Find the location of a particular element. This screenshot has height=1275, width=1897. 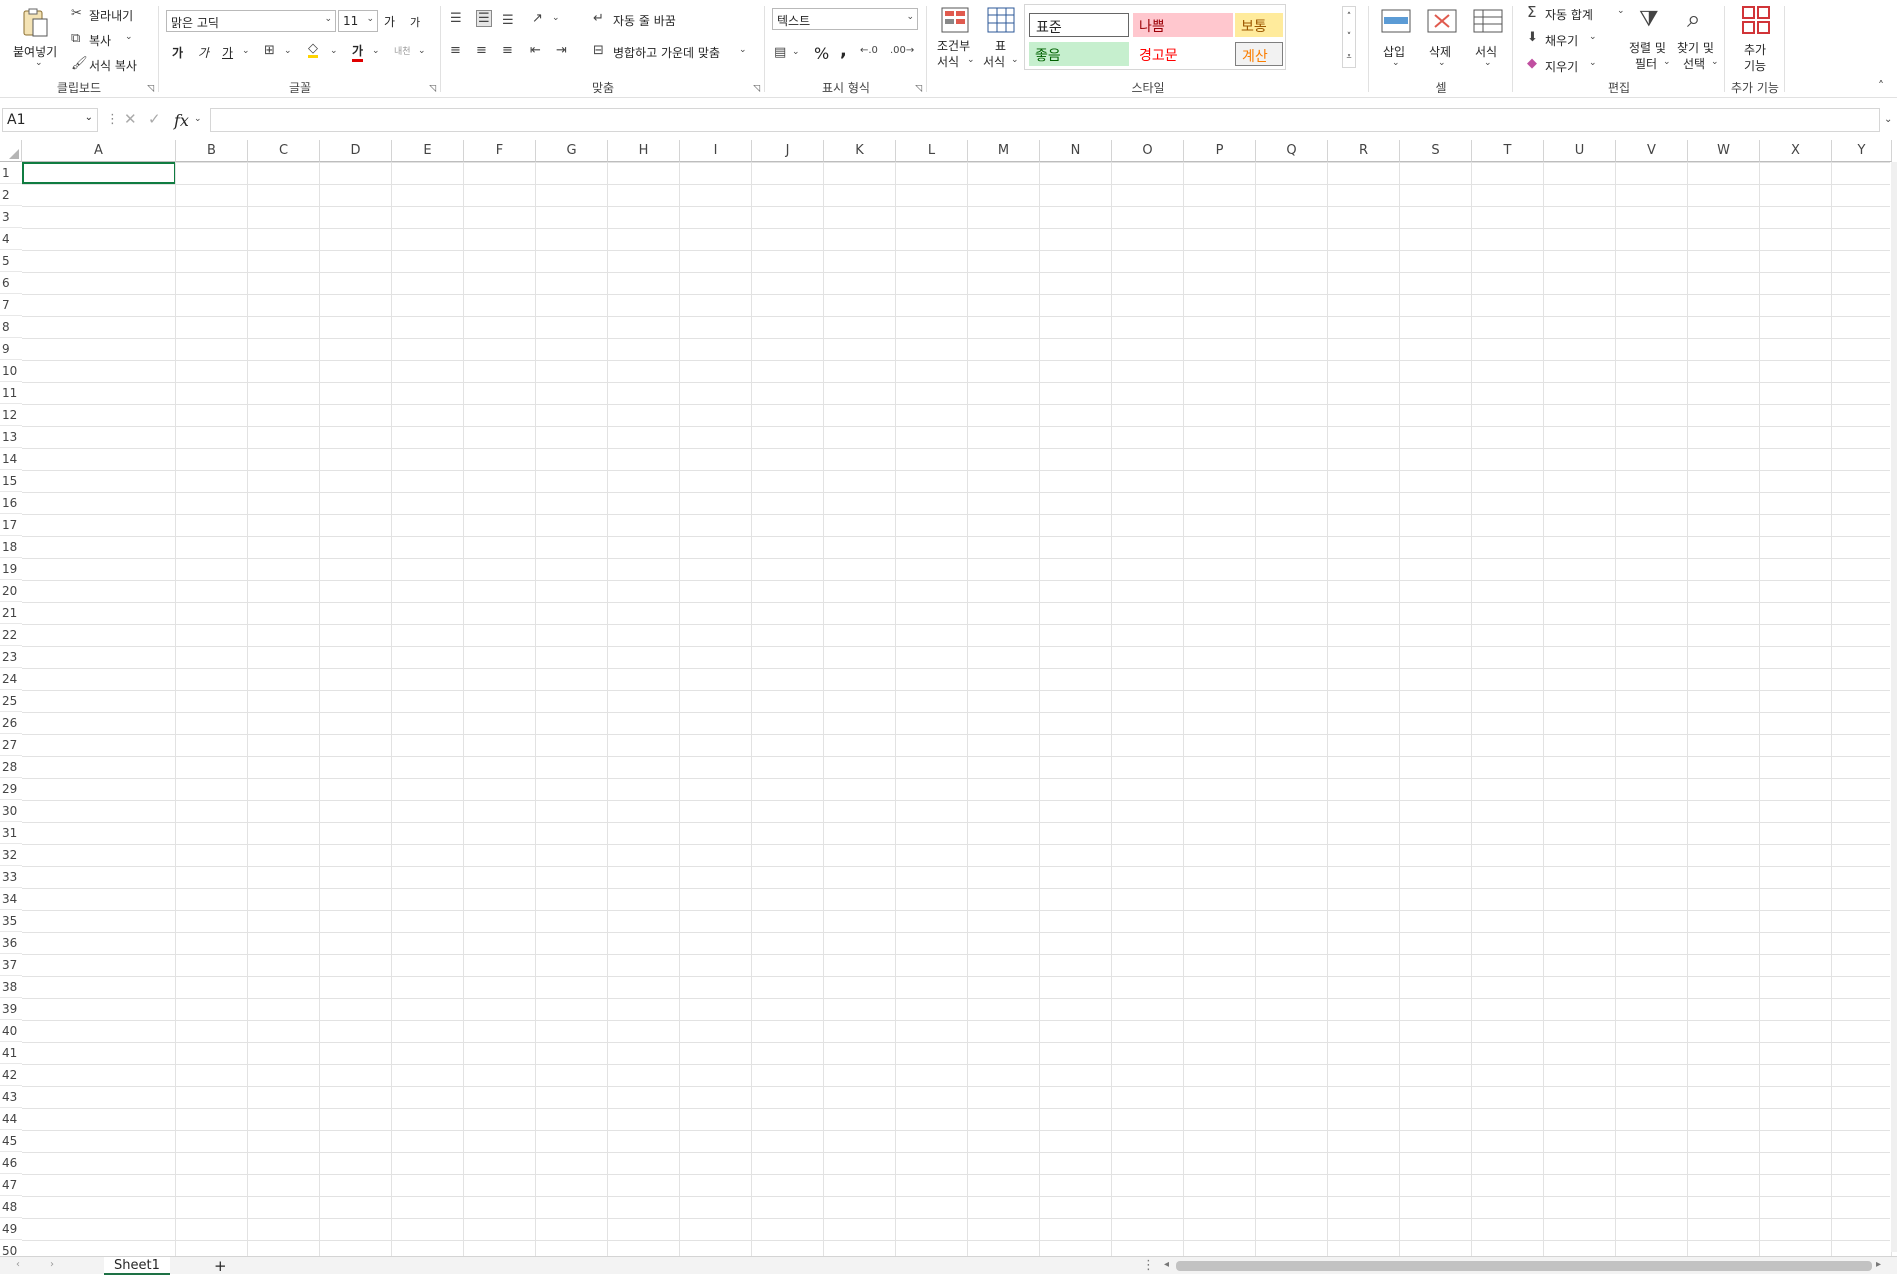

row-header: 39 is located at coordinates (11, 1009).